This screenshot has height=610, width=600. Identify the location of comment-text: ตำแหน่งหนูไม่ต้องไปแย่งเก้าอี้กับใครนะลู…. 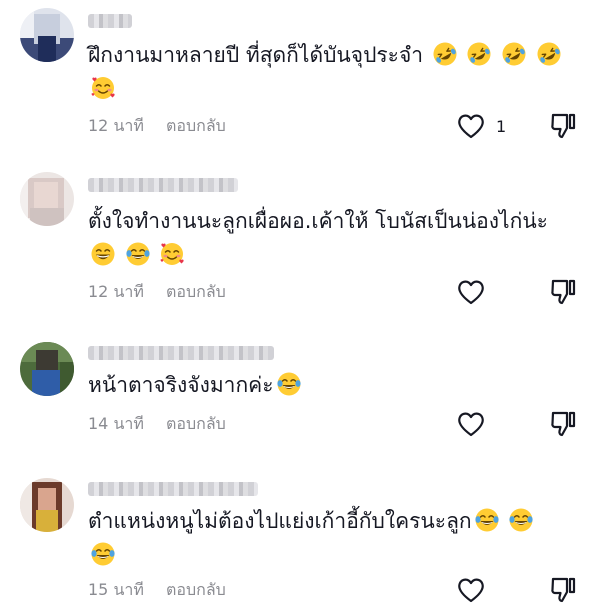
(328, 538).